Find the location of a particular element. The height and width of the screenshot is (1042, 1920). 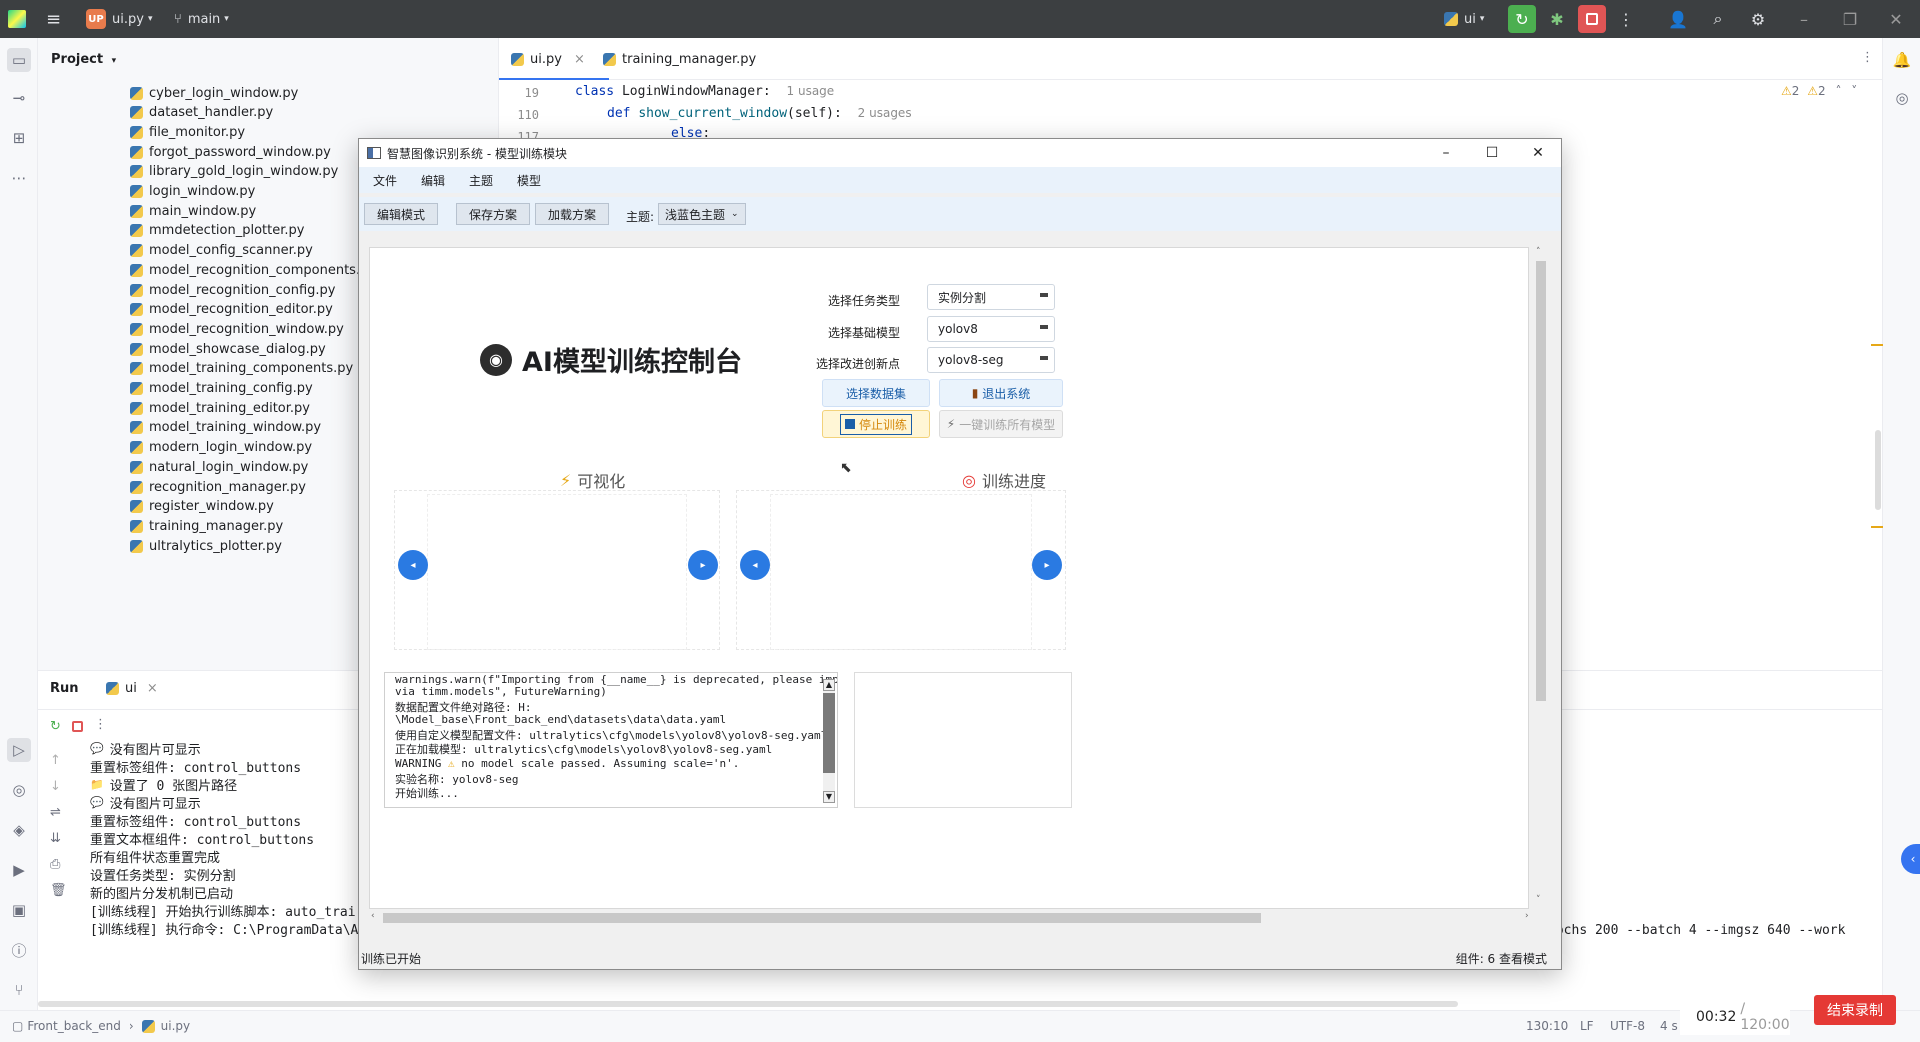

chevron-up-icon: ˄ is located at coordinates (1838, 91).